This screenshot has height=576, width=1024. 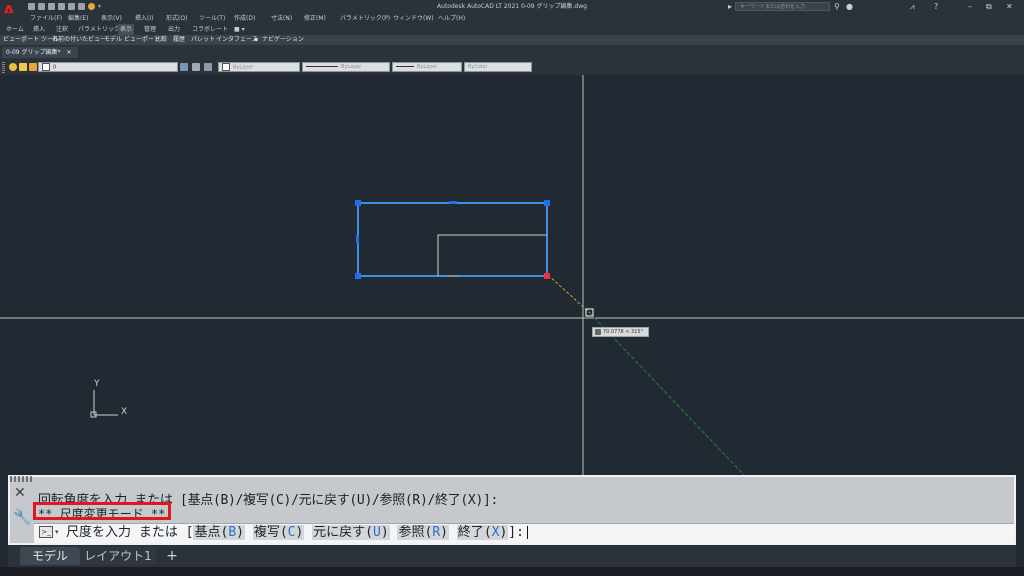 I want to click on menu-edit: 編集(E), so click(x=78, y=18).